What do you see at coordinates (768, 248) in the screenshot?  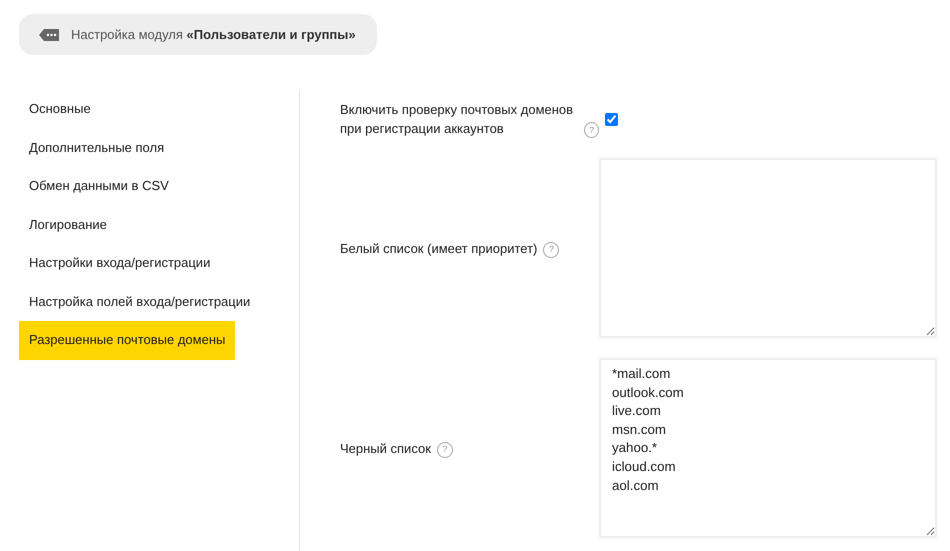 I see `input-field` at bounding box center [768, 248].